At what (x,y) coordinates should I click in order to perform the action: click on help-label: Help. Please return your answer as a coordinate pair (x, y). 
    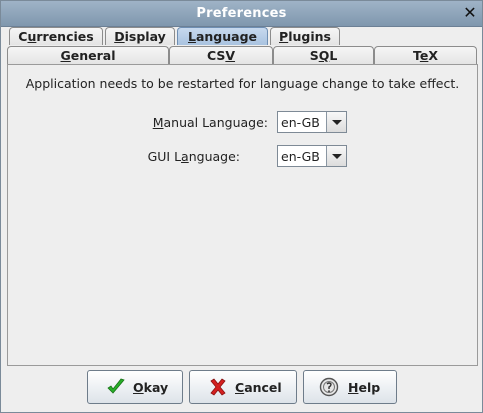
    Looking at the image, I should click on (364, 387).